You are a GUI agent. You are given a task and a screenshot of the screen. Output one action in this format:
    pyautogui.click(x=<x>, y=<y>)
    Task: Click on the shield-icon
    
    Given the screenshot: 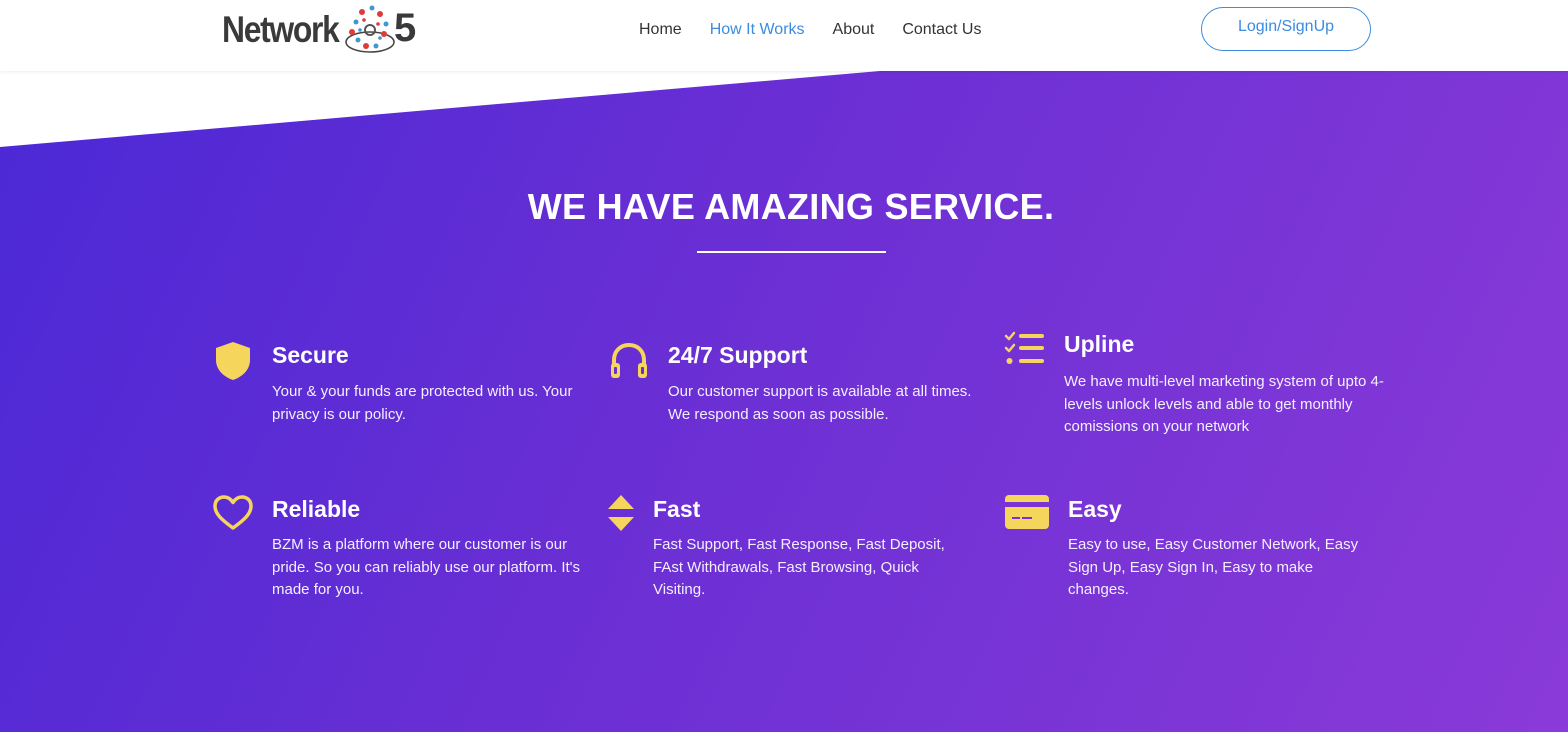 What is the action you would take?
    pyautogui.click(x=233, y=363)
    